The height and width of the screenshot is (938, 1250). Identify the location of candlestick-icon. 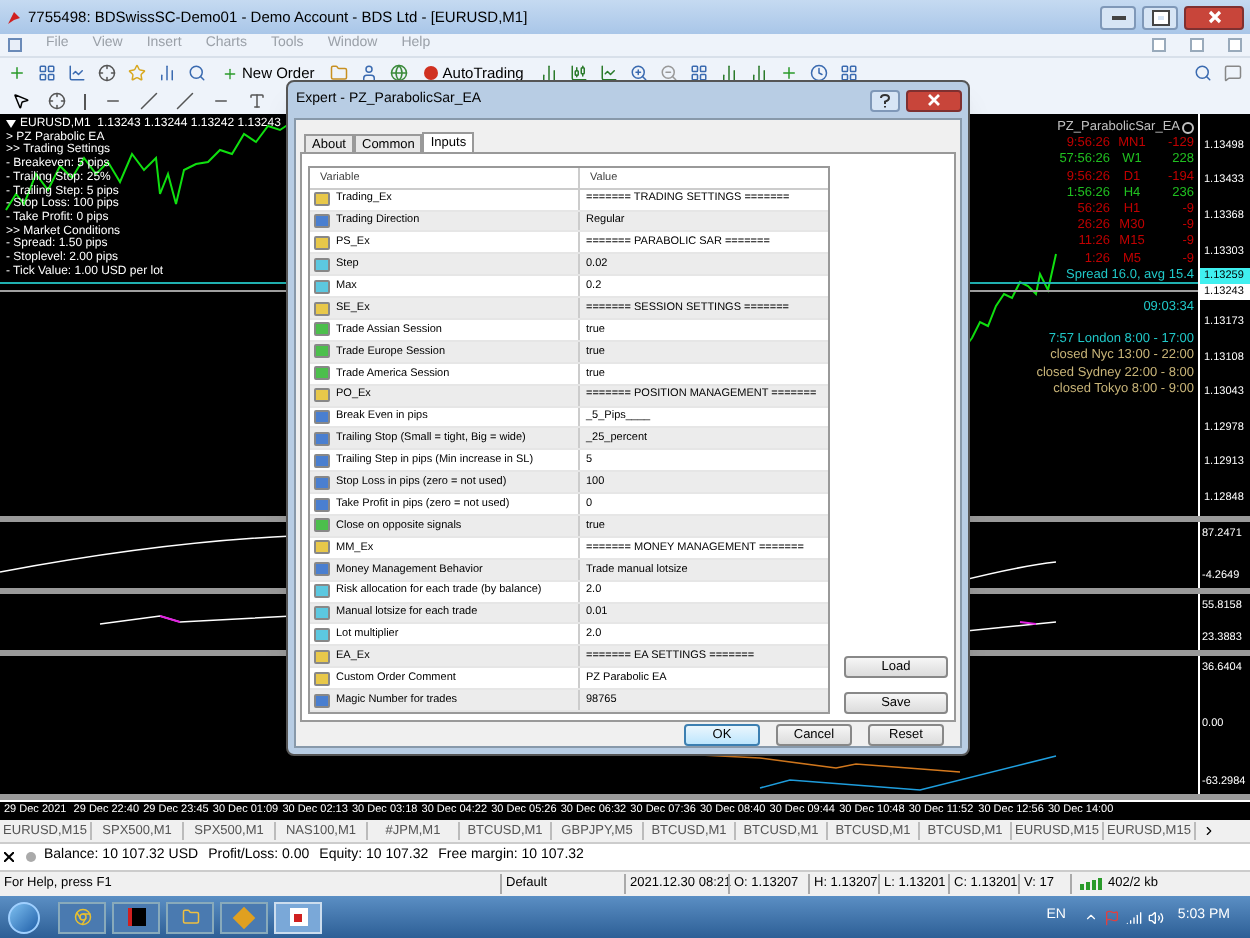
(578, 73).